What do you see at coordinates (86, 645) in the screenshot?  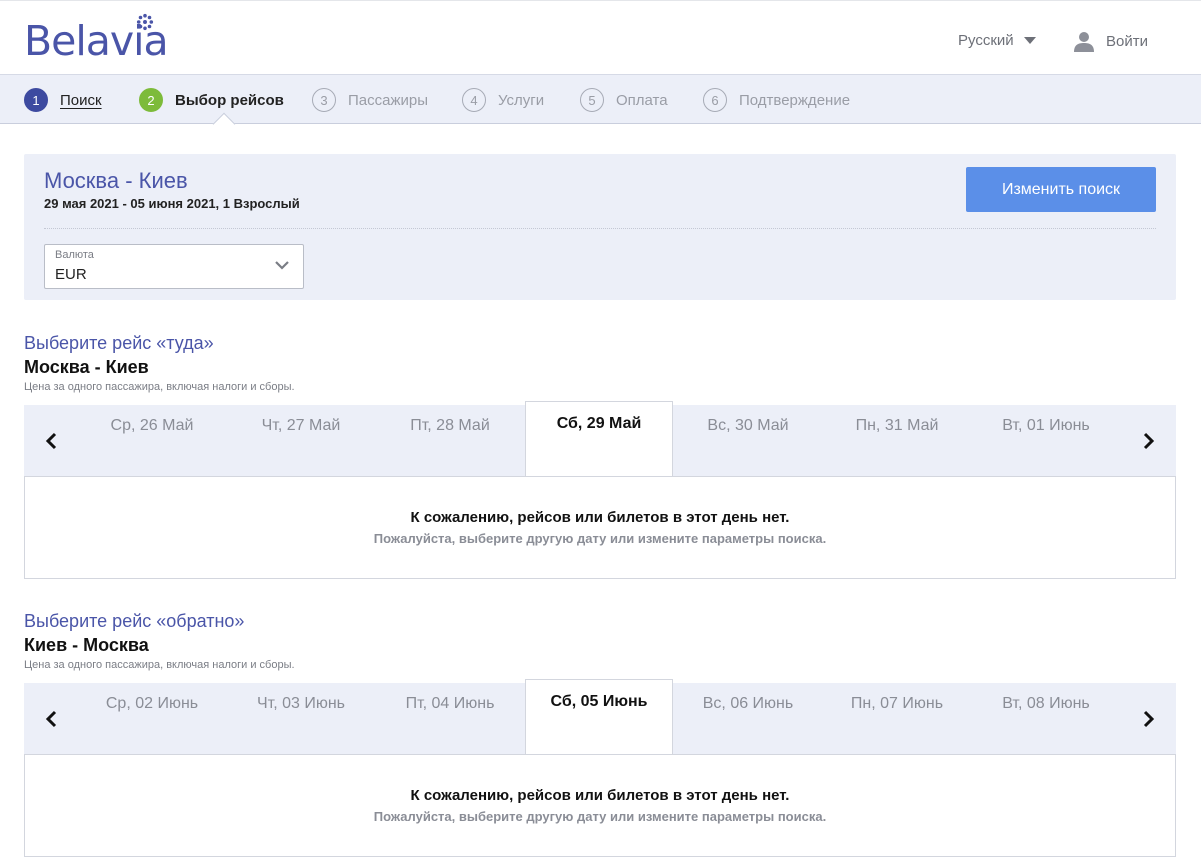 I see `return-route: Киев - Москва` at bounding box center [86, 645].